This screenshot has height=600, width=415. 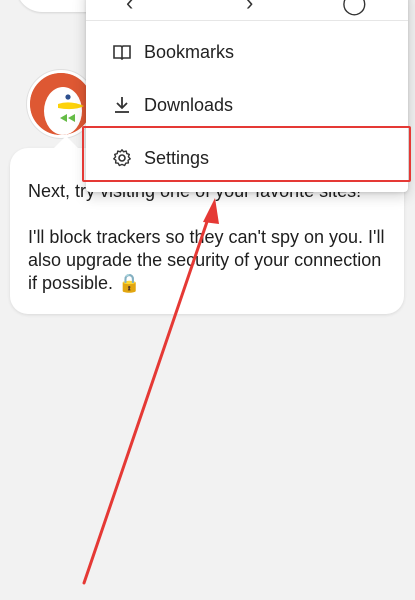 I want to click on refresh-icon: ◯, so click(x=354, y=8).